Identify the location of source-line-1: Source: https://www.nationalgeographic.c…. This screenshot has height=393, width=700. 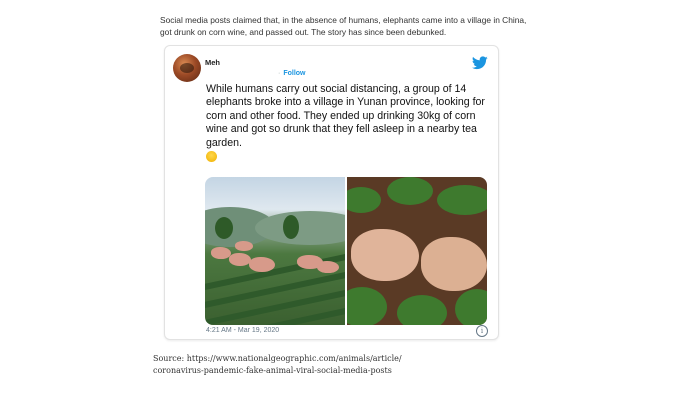
(277, 358).